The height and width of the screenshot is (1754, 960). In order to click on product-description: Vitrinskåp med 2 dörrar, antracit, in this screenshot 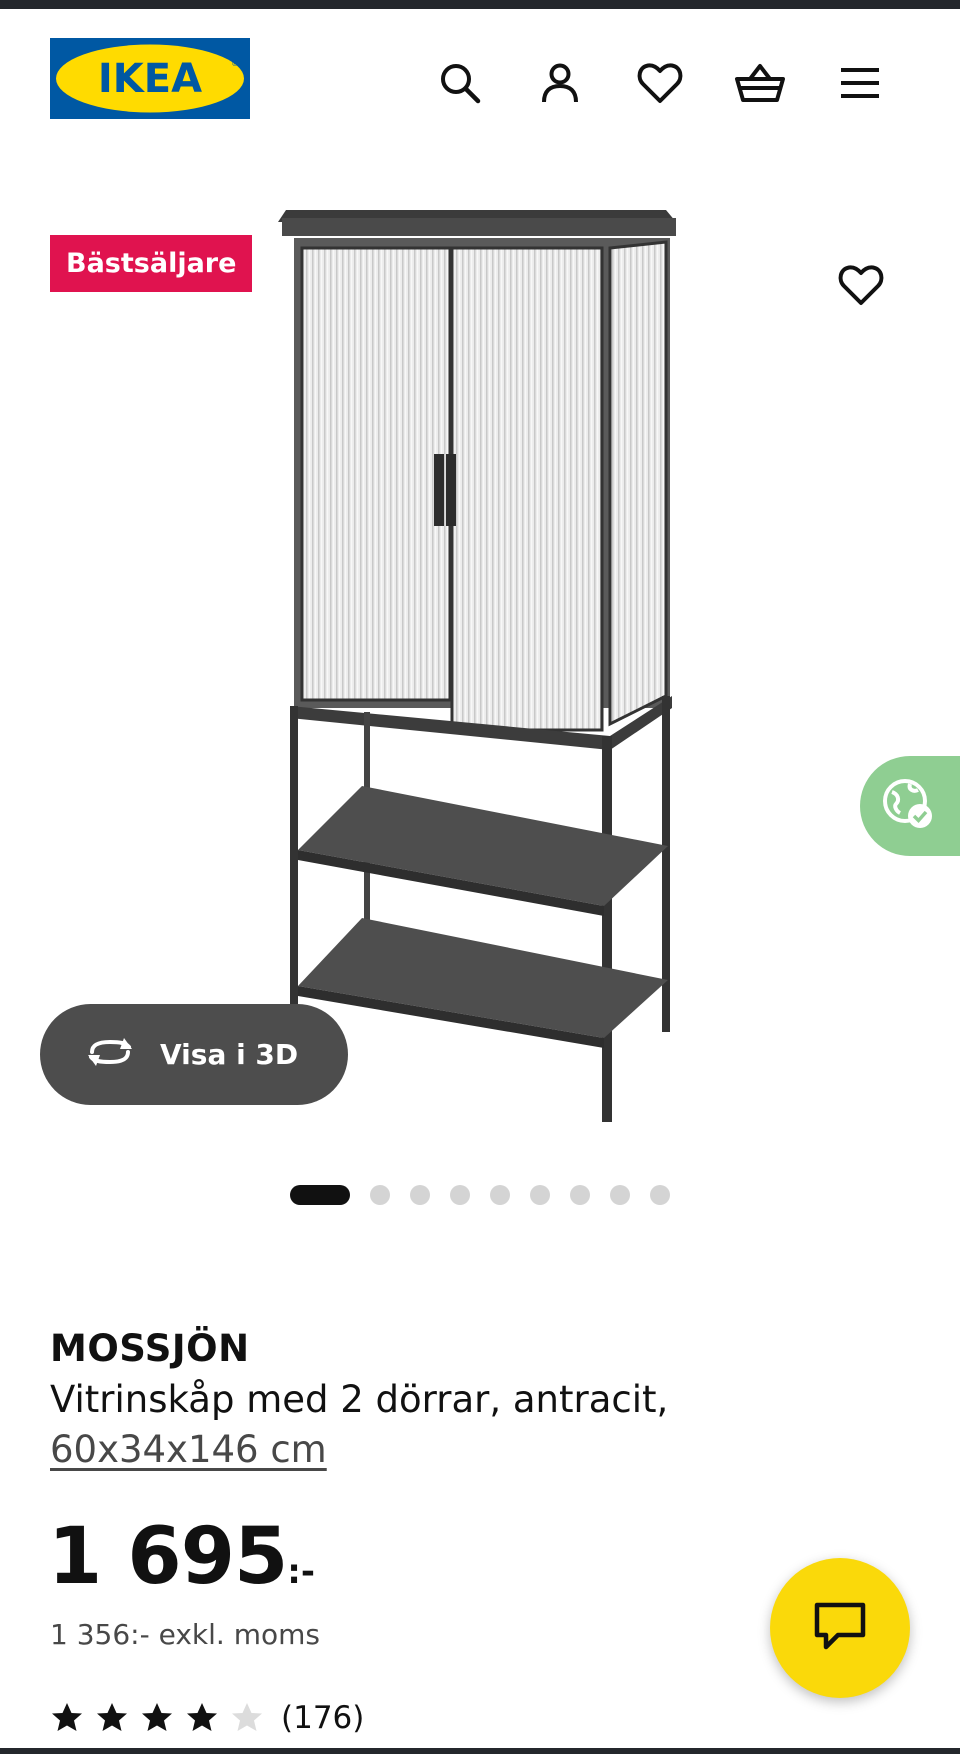, I will do `click(359, 1399)`.